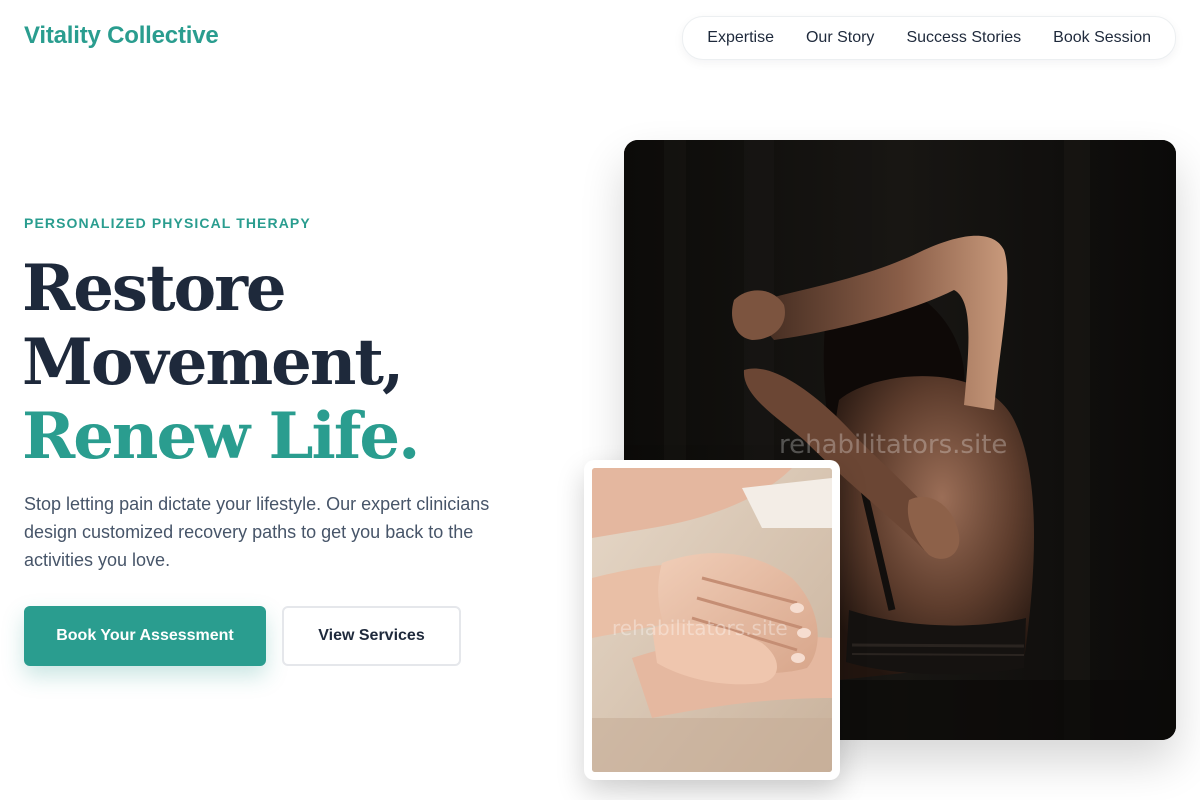 The width and height of the screenshot is (1200, 800). Describe the element at coordinates (167, 223) in the screenshot. I see `hero-eyebrow: PERSONALIZED PHYSICAL THERAPY` at that location.